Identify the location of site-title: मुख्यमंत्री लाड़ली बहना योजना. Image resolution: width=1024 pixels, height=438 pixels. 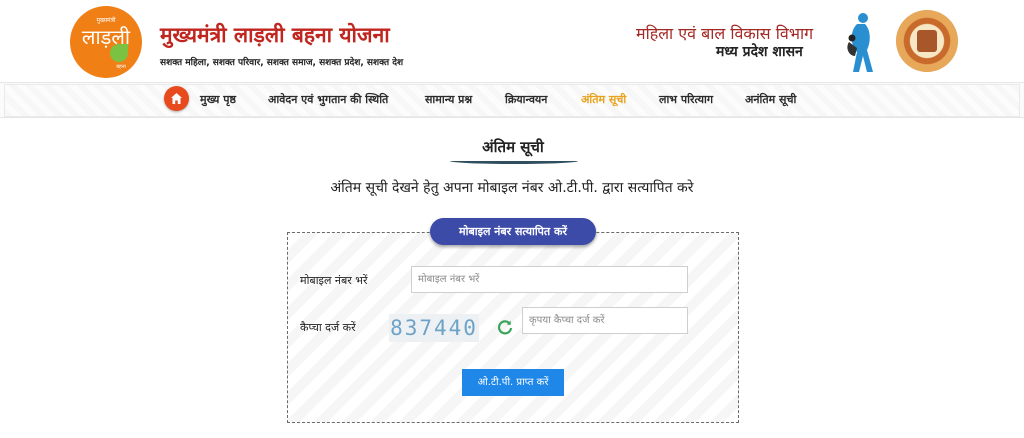
(275, 35).